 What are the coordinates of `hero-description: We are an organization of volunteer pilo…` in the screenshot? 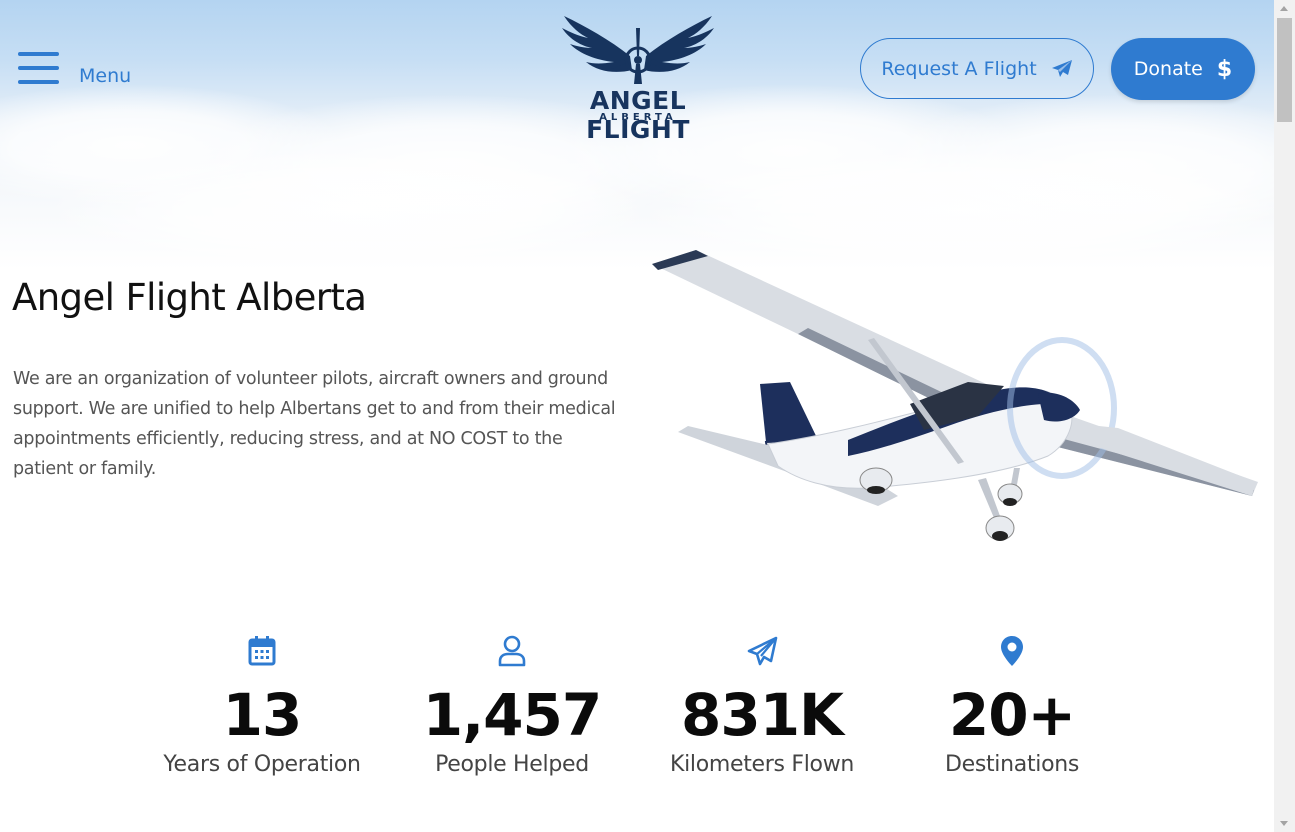 It's located at (314, 424).